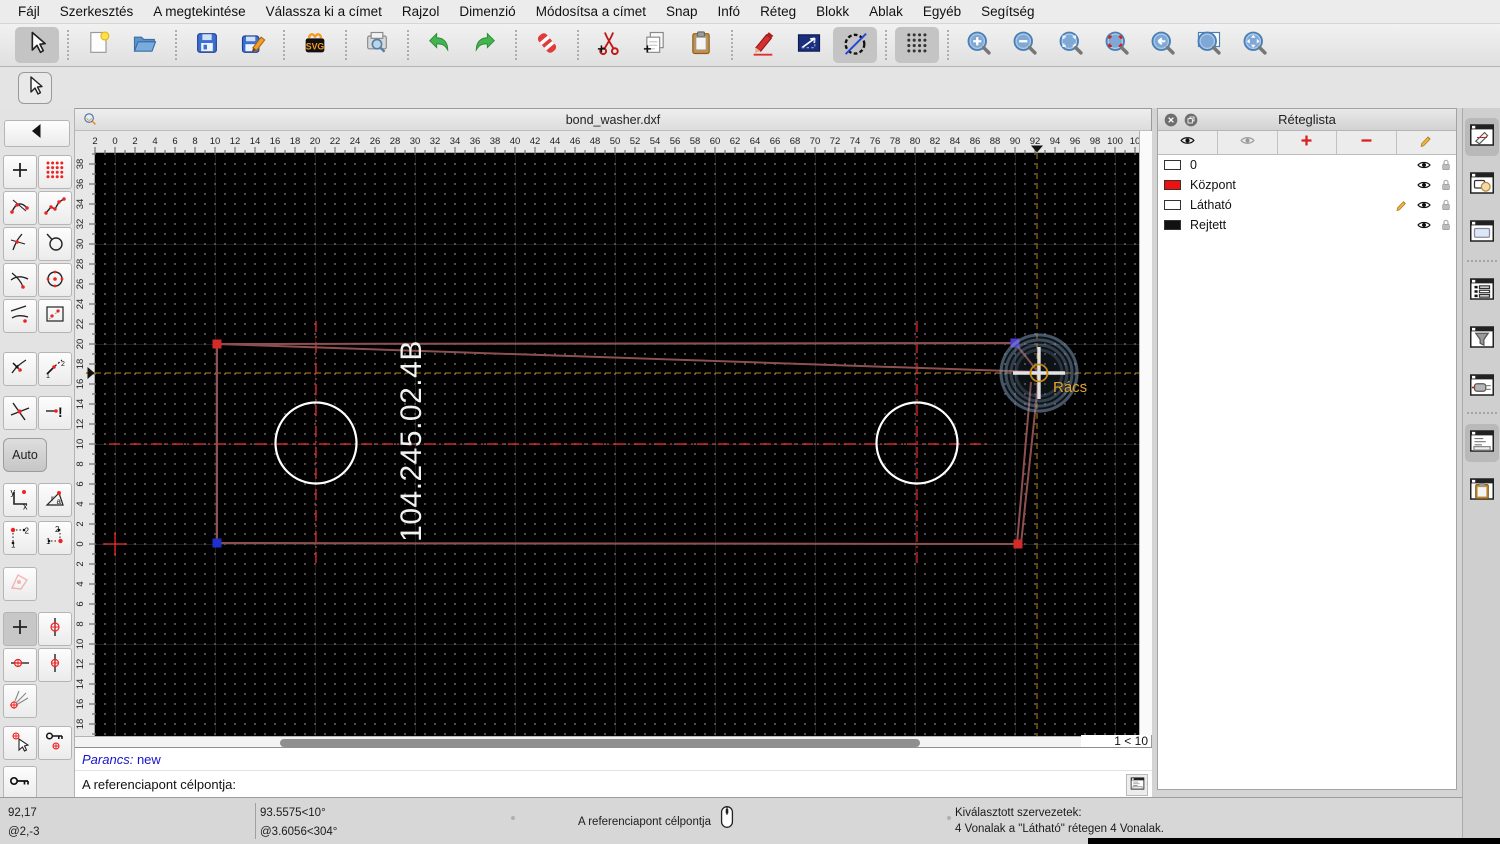 The height and width of the screenshot is (844, 1500). I want to click on menu-seg-ts-g: Segítség, so click(1007, 11).